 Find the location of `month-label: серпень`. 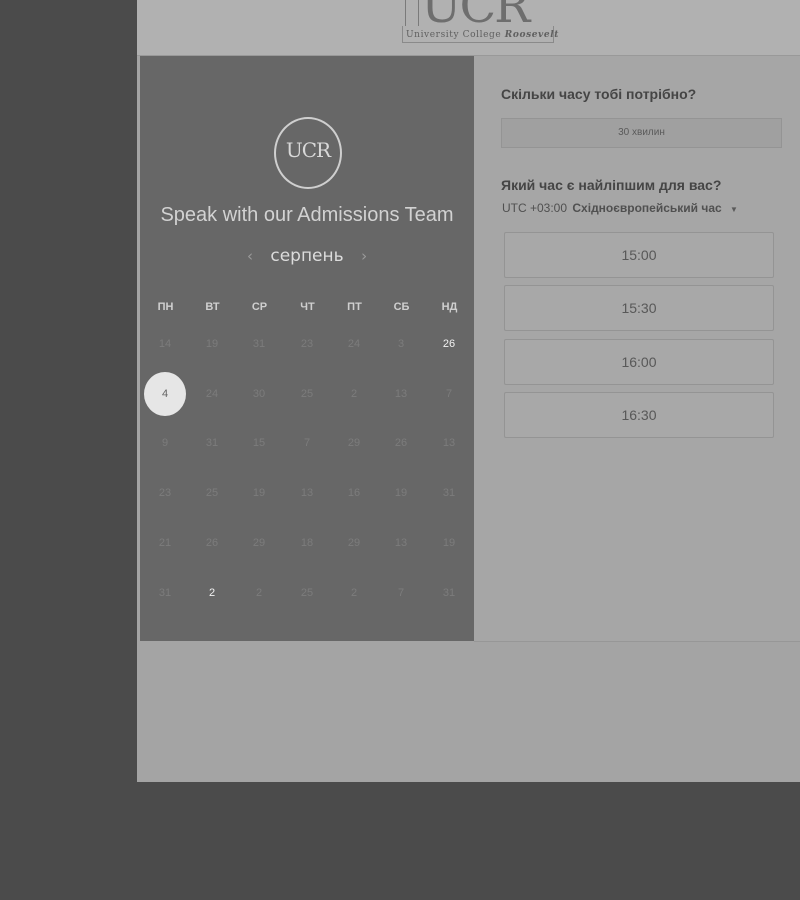

month-label: серпень is located at coordinates (307, 256).